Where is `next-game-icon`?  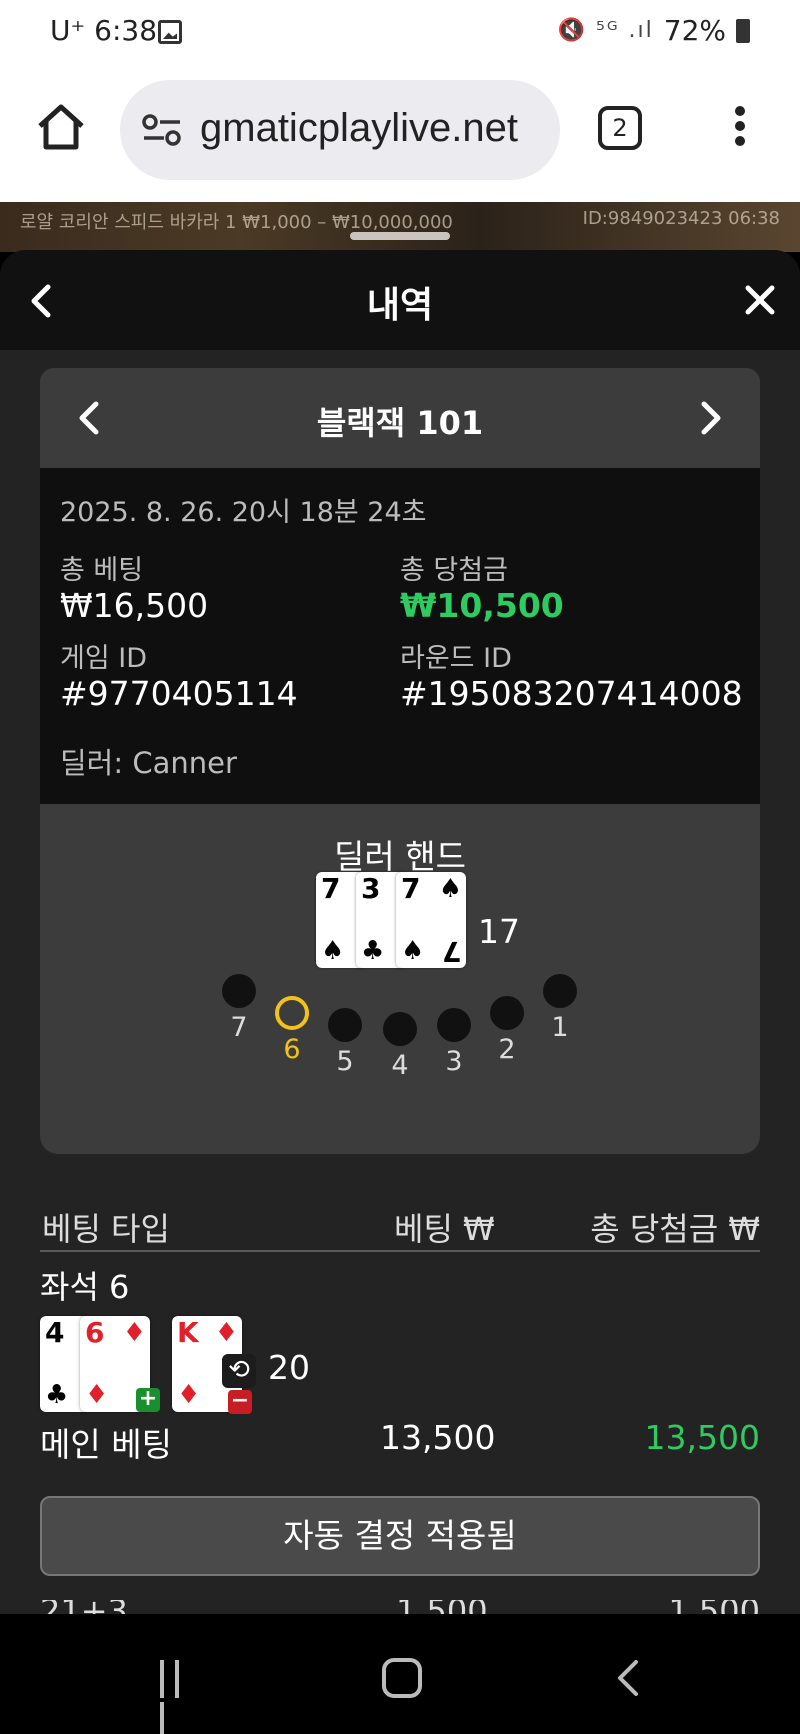 next-game-icon is located at coordinates (711, 418).